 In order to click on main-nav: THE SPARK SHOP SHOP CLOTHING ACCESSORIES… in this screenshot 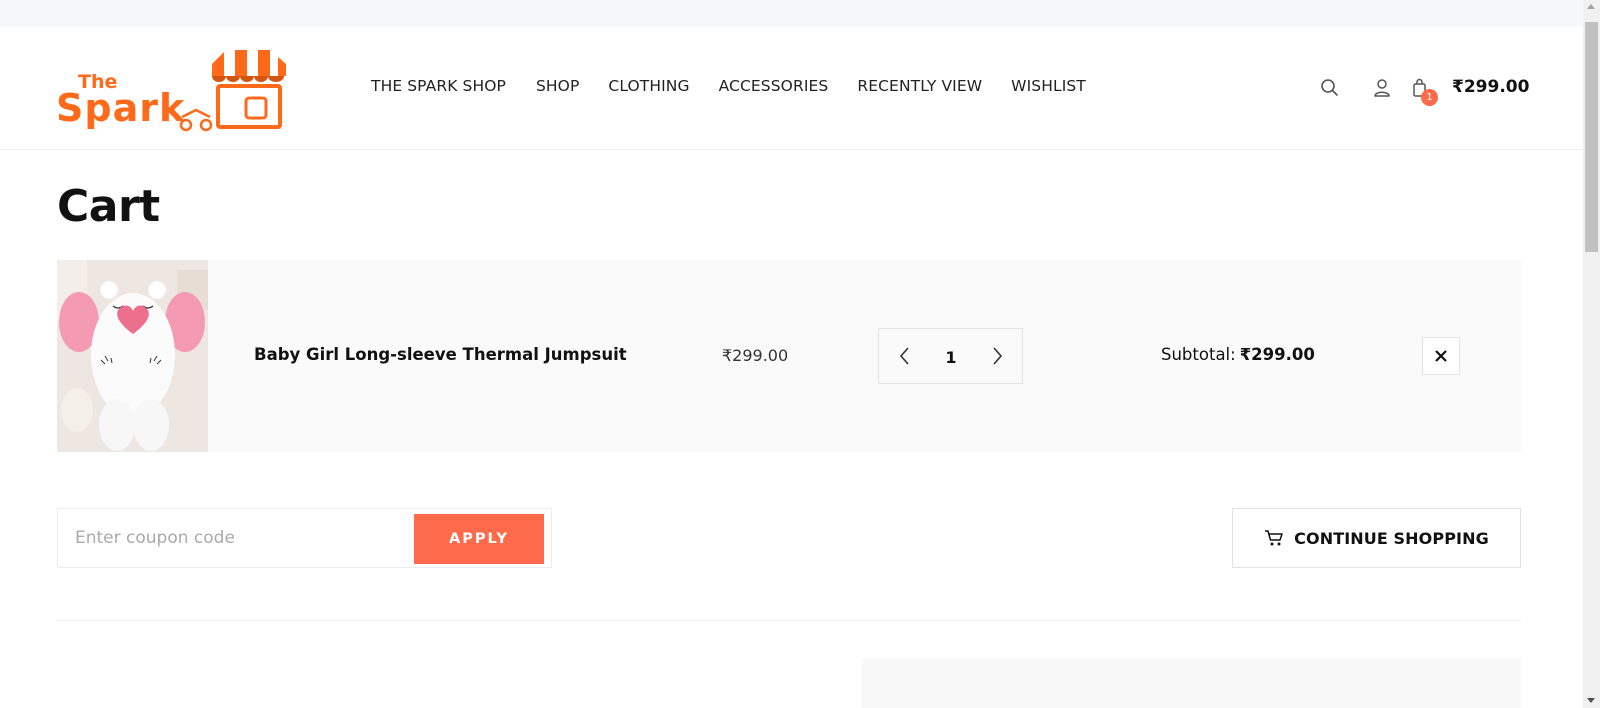, I will do `click(743, 86)`.